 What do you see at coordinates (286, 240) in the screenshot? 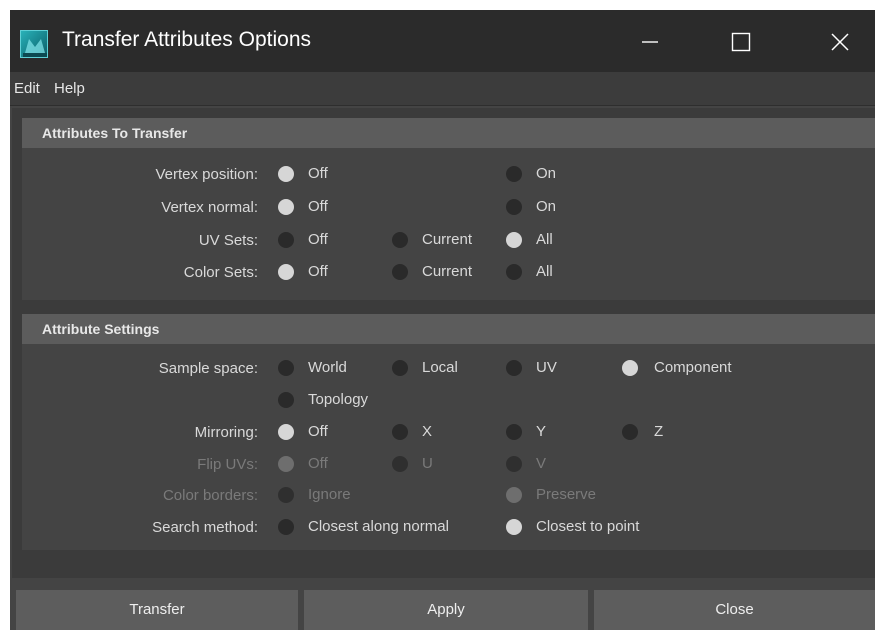
I see `uv-sets-off-radio` at bounding box center [286, 240].